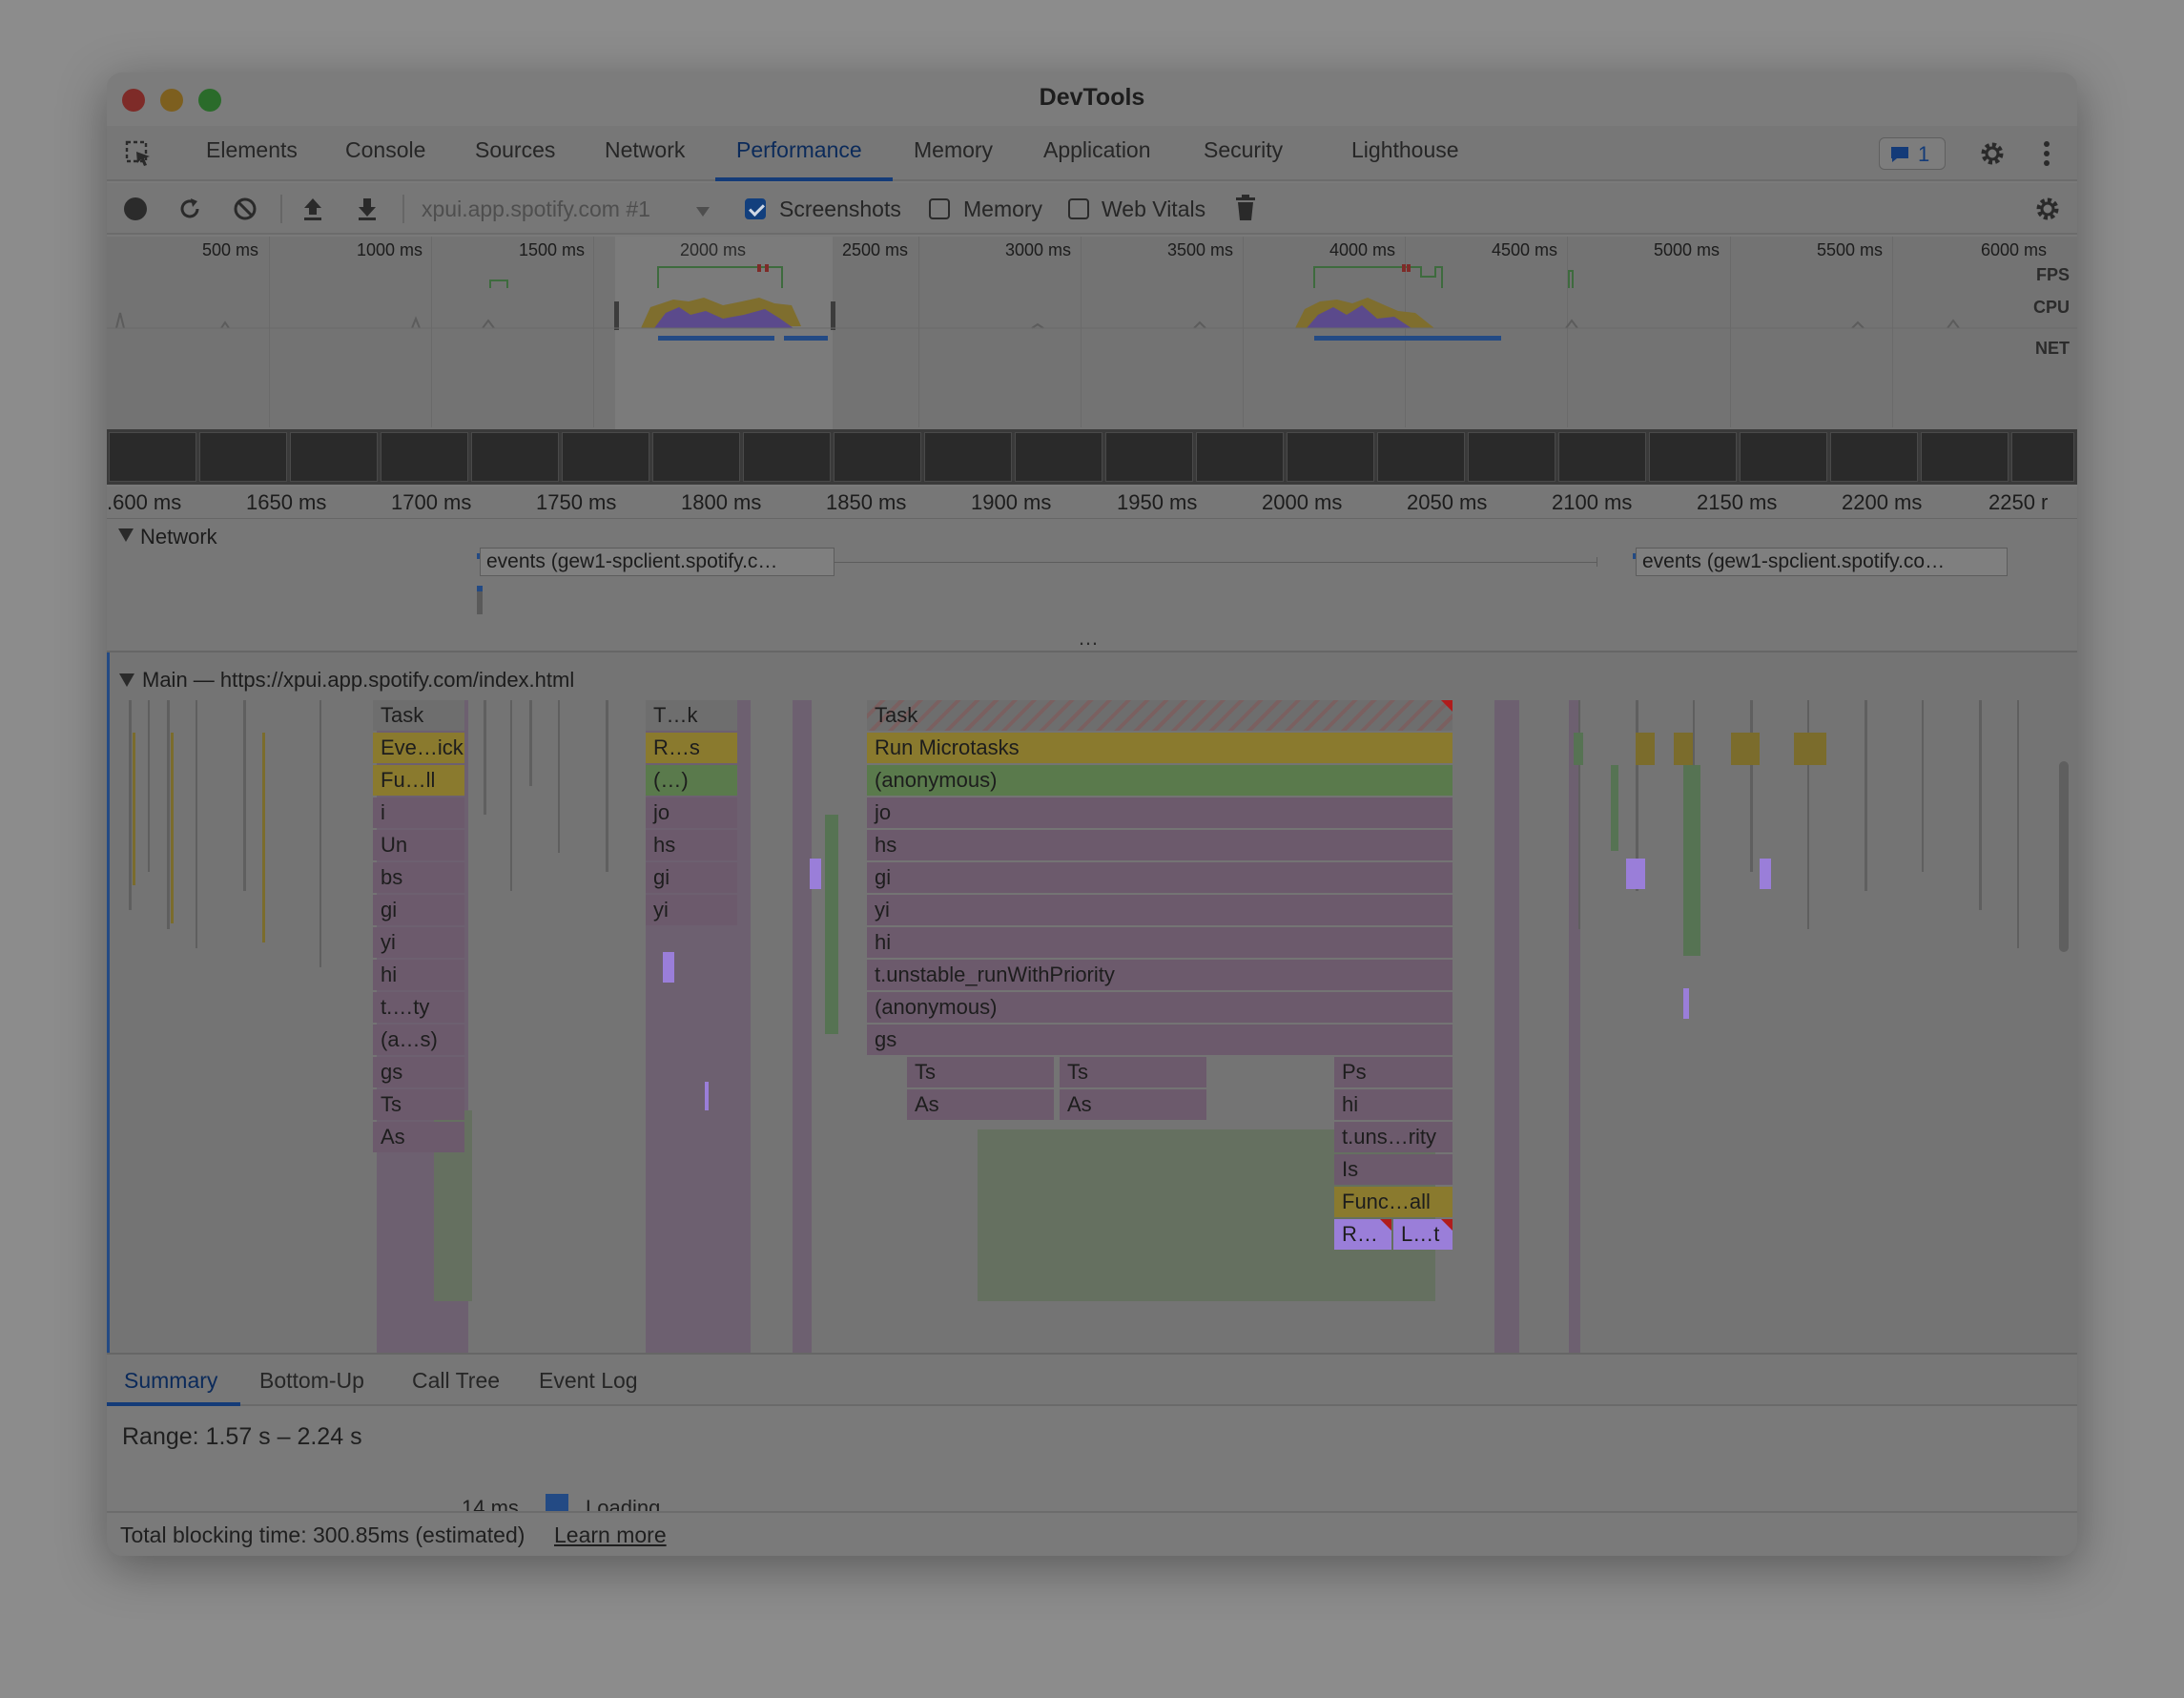  What do you see at coordinates (418, 1007) in the screenshot?
I see `flame-frame: t.…ty` at bounding box center [418, 1007].